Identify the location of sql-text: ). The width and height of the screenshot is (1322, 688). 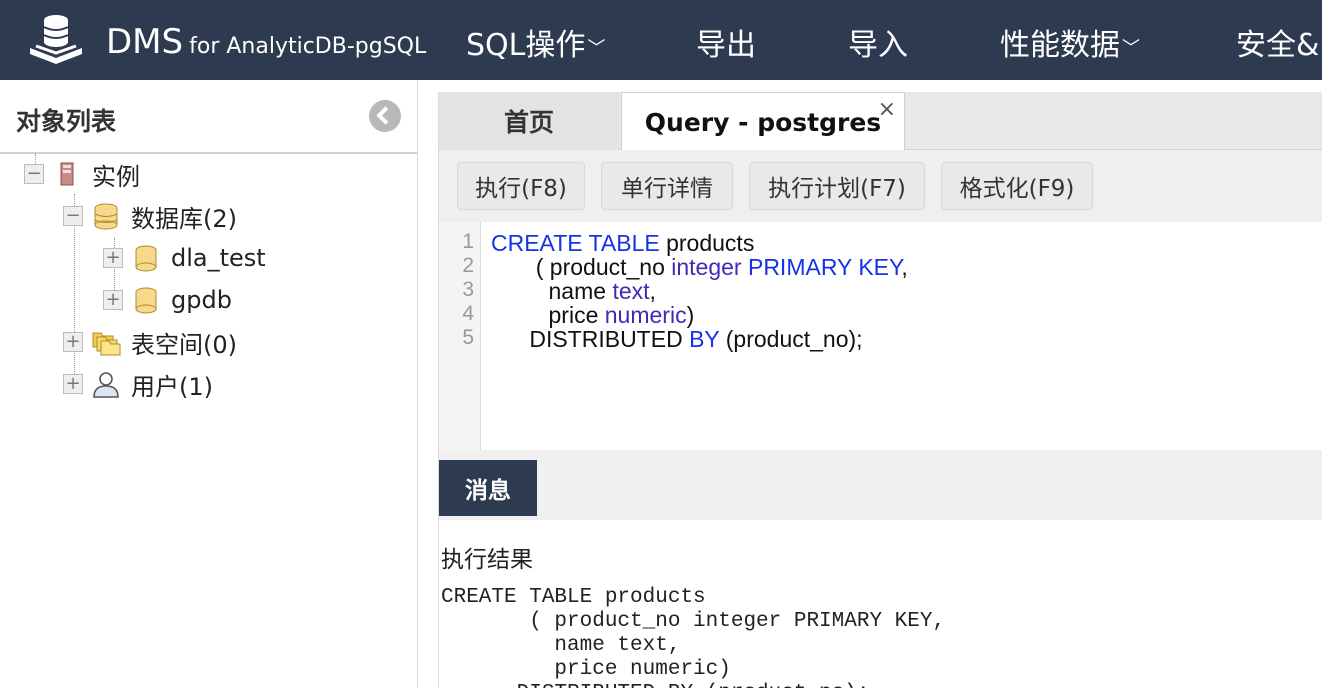
(690, 315).